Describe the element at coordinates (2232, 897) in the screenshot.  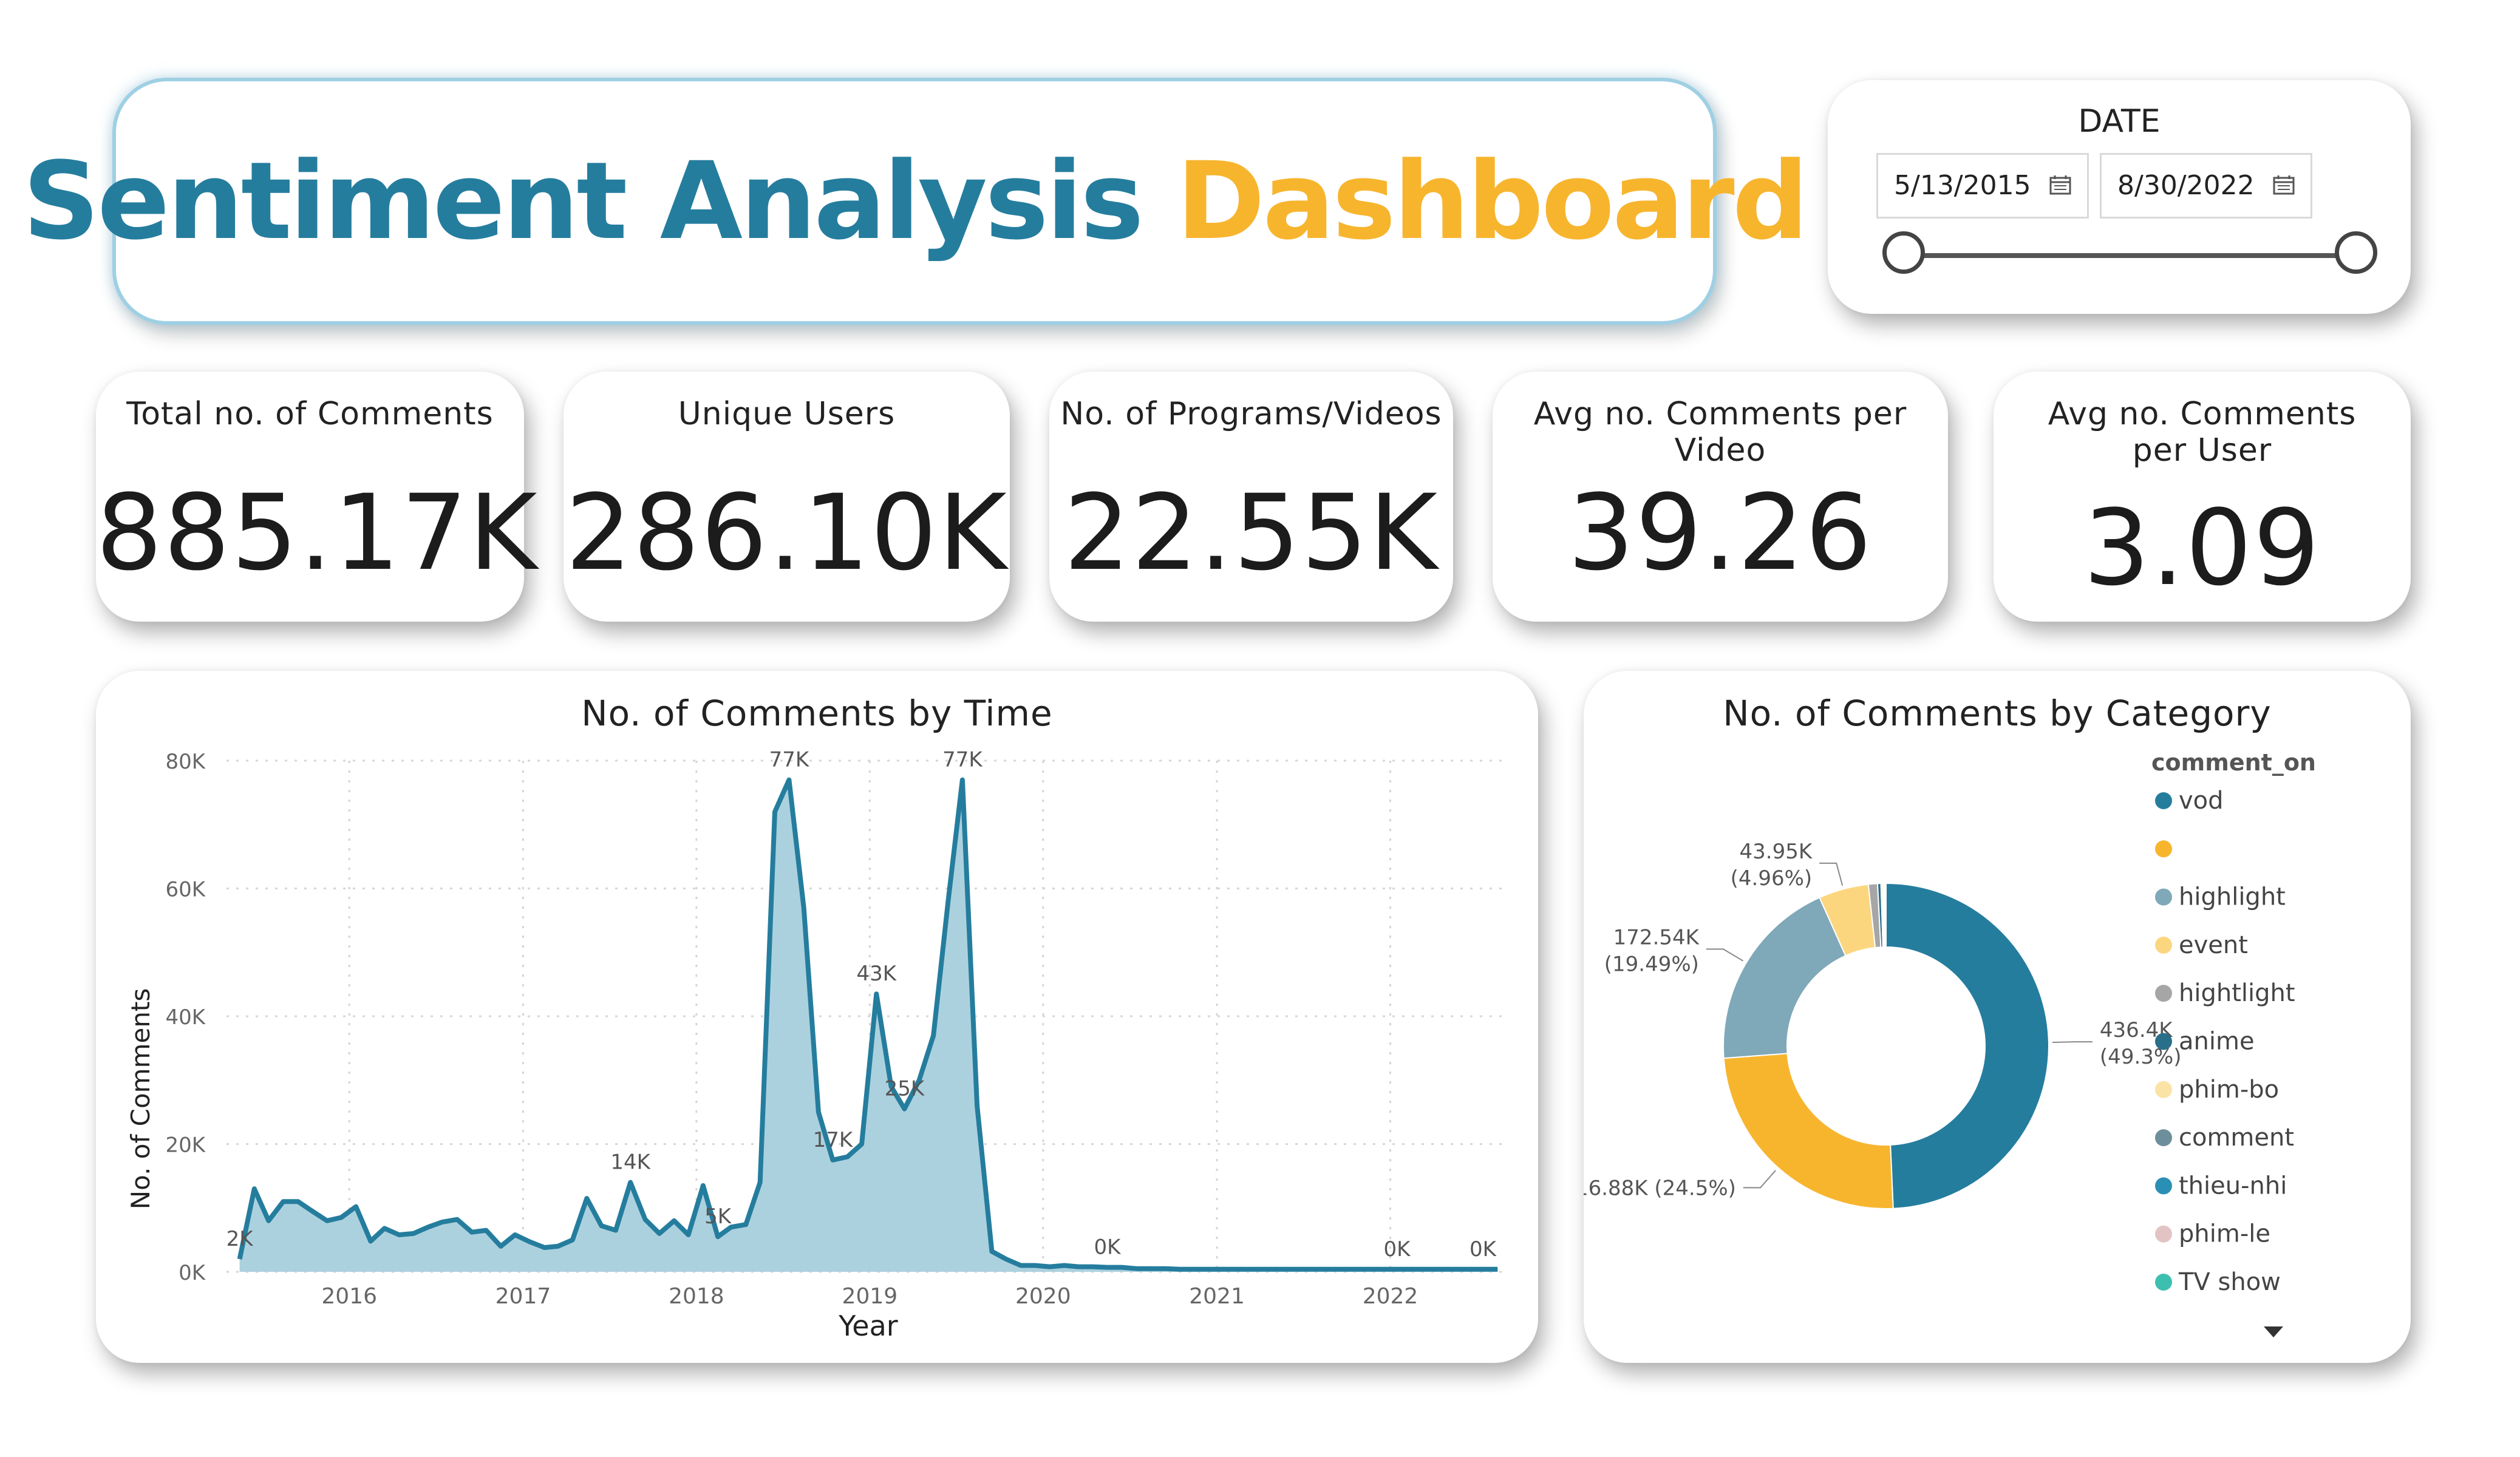
I see `legend-label: highlight` at that location.